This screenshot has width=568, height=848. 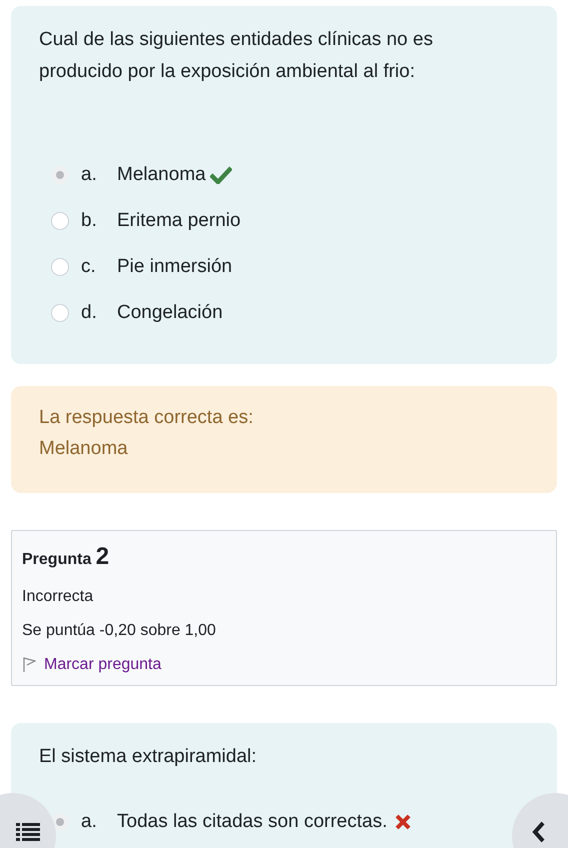 What do you see at coordinates (179, 220) in the screenshot?
I see `option-label: Eritema pernio` at bounding box center [179, 220].